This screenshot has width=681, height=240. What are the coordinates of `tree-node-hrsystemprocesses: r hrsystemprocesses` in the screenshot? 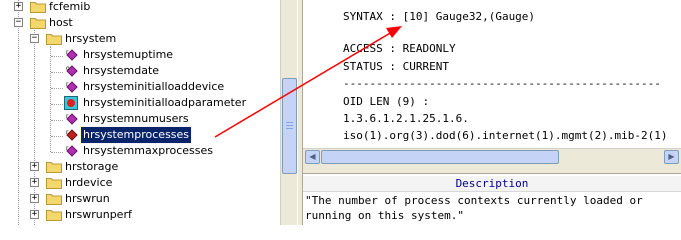 It's located at (140, 135).